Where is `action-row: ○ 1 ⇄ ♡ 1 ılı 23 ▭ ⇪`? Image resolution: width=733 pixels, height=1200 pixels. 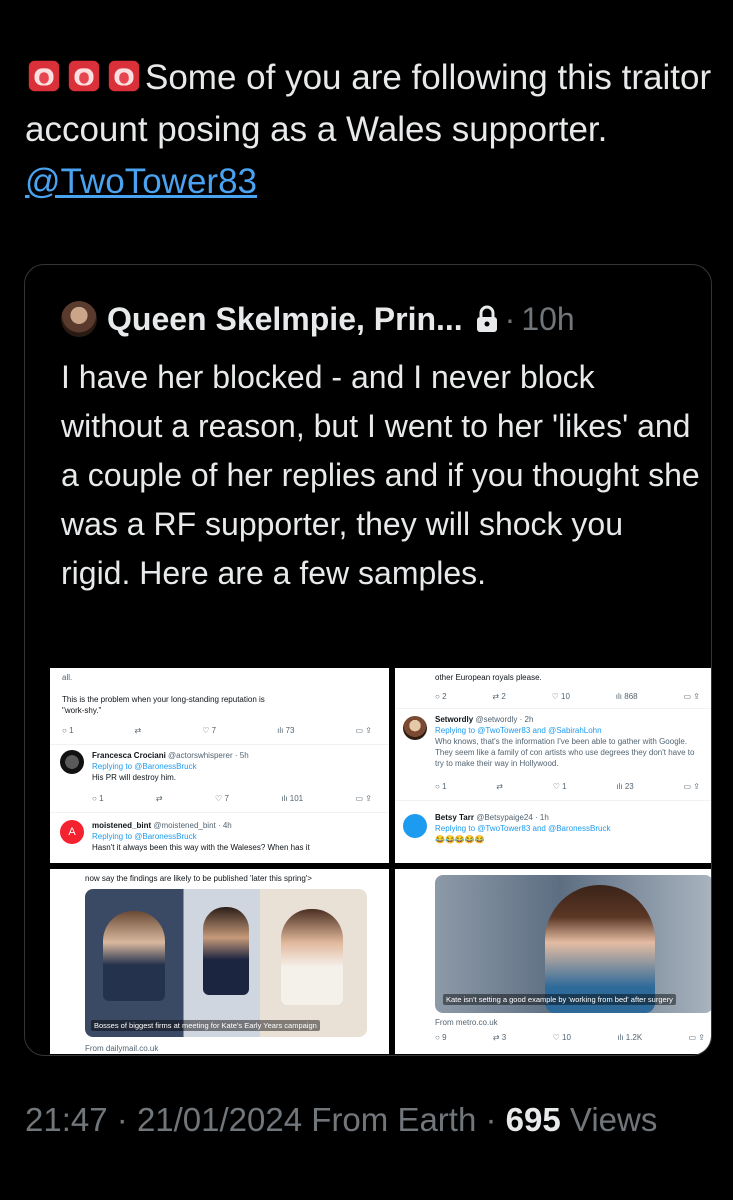
action-row: ○ 1 ⇄ ♡ 1 ılı 23 ▭ ⇪ is located at coordinates (567, 786).